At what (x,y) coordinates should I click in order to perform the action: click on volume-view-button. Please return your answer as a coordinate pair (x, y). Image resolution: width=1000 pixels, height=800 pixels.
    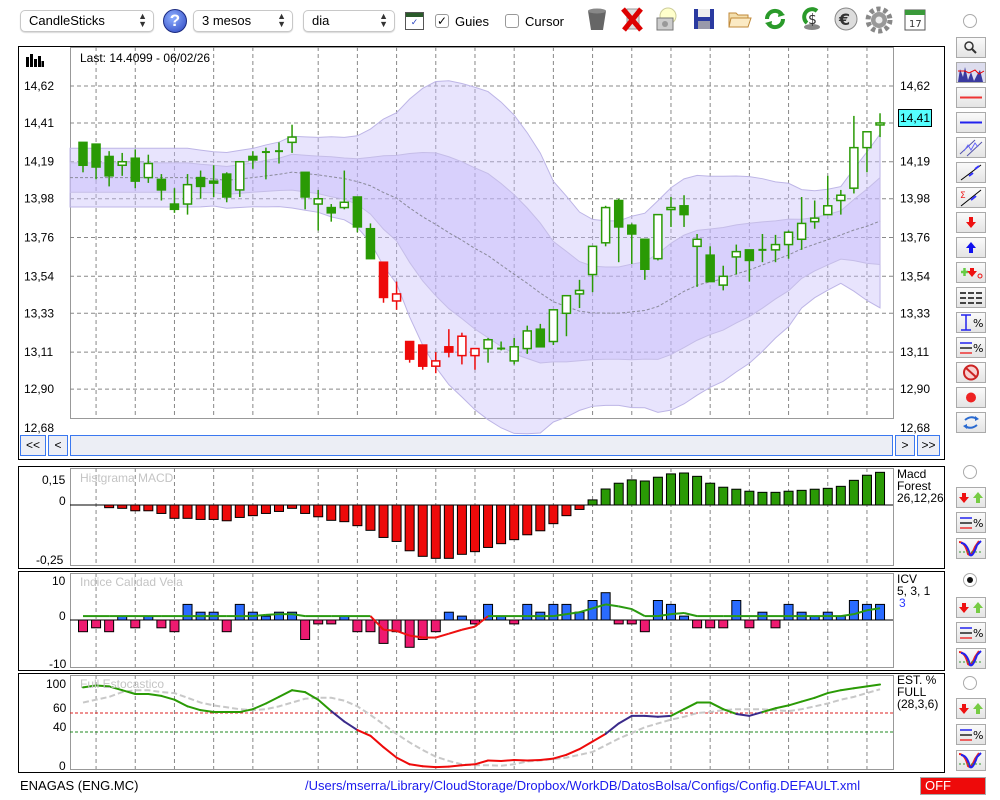
    Looking at the image, I should click on (971, 72).